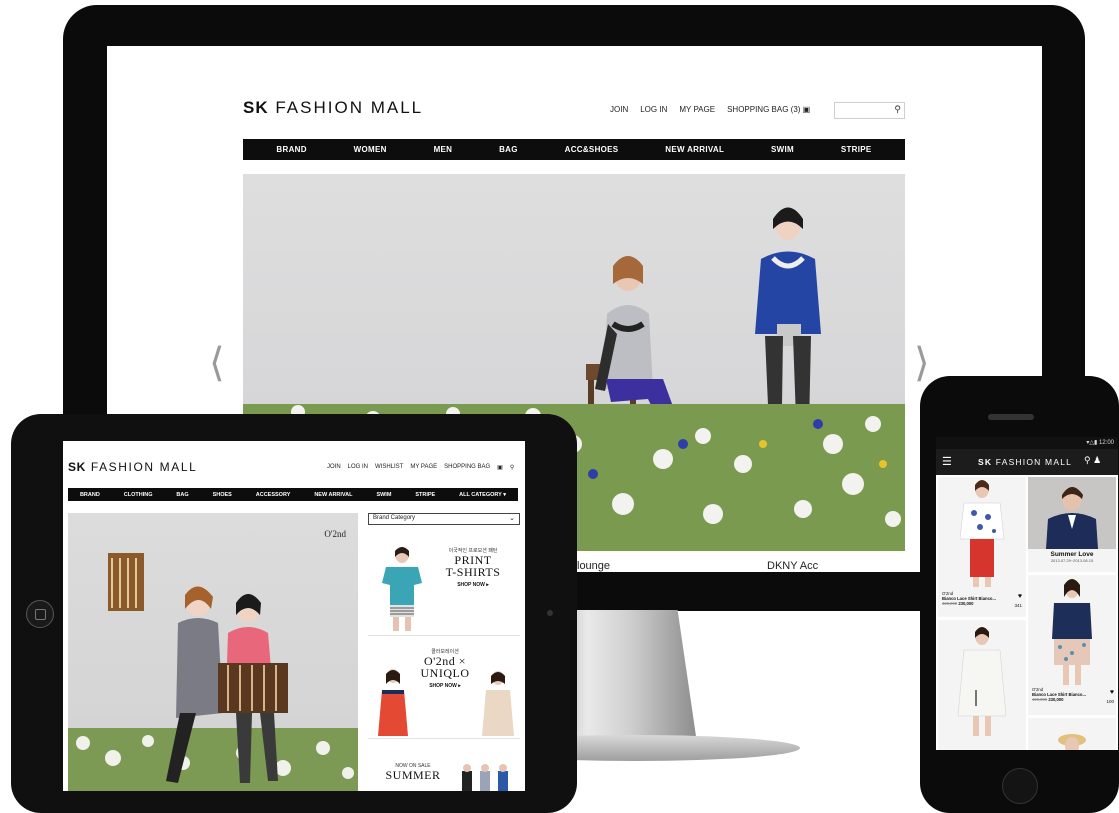 The height and width of the screenshot is (813, 1119). What do you see at coordinates (1072, 554) in the screenshot?
I see `promo-title: Summer Love` at bounding box center [1072, 554].